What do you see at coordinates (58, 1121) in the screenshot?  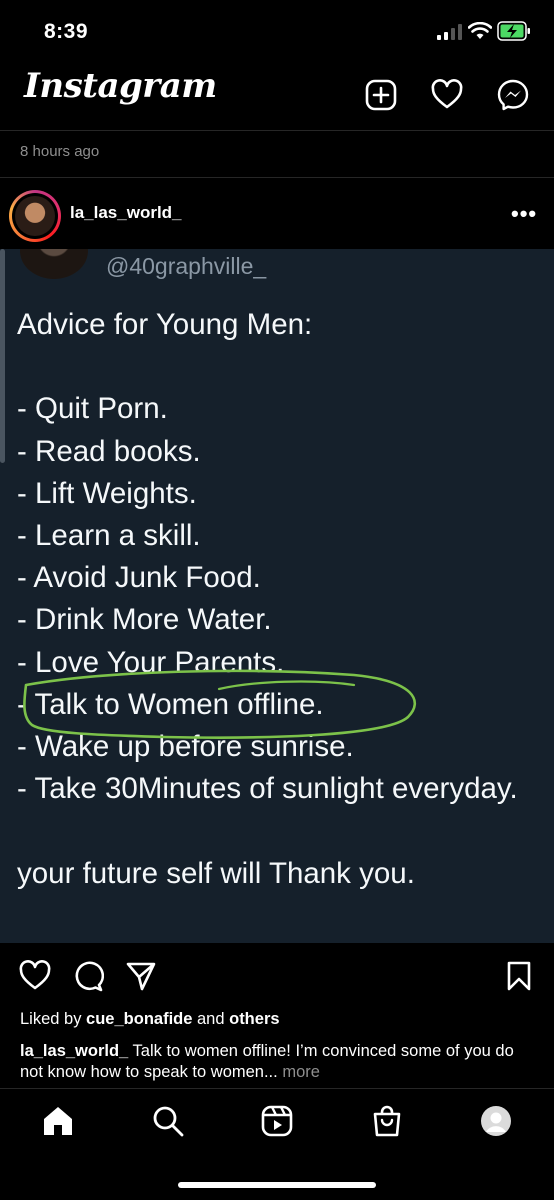 I see `home-icon` at bounding box center [58, 1121].